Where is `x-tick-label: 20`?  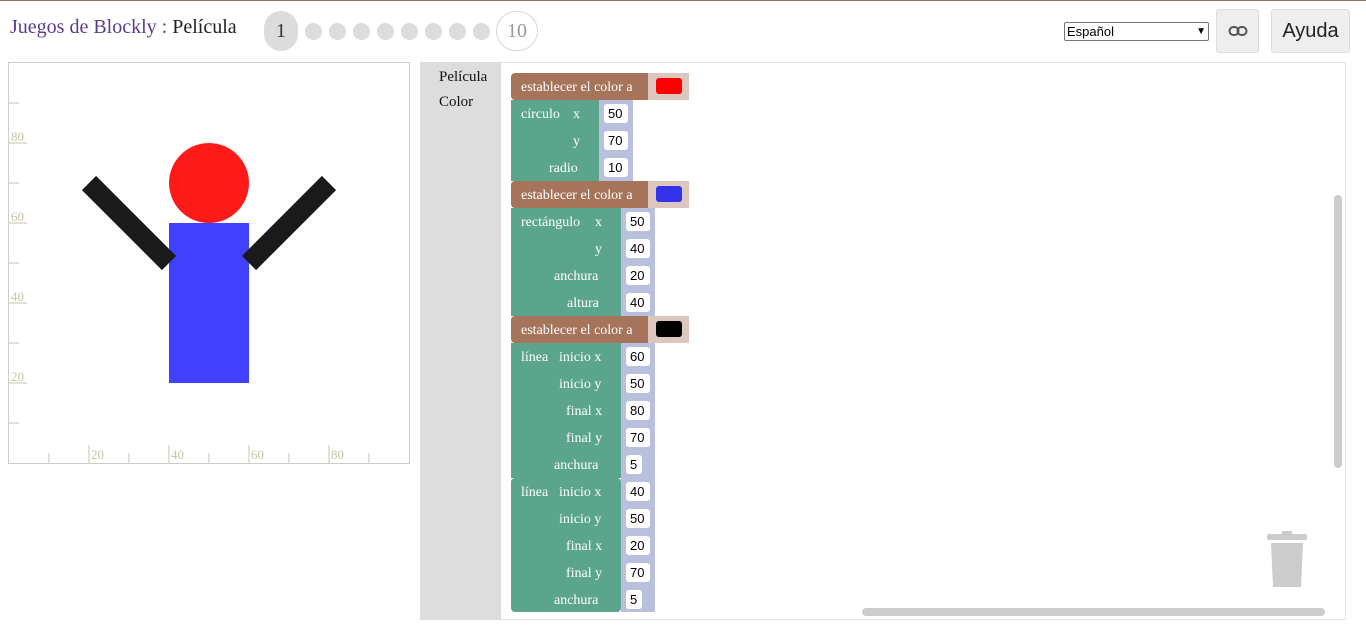
x-tick-label: 20 is located at coordinates (97, 454).